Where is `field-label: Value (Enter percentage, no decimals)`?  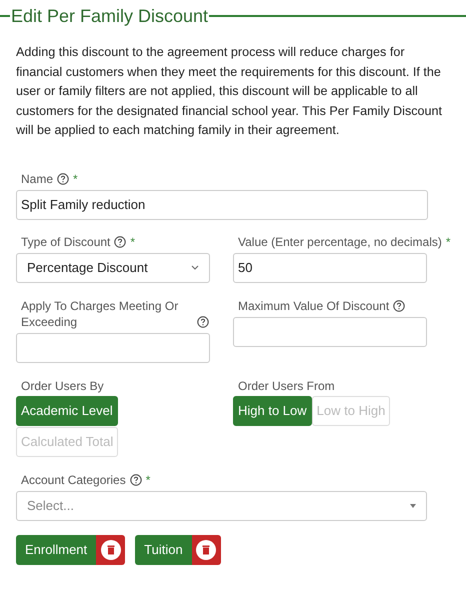 field-label: Value (Enter percentage, no decimals) is located at coordinates (340, 242).